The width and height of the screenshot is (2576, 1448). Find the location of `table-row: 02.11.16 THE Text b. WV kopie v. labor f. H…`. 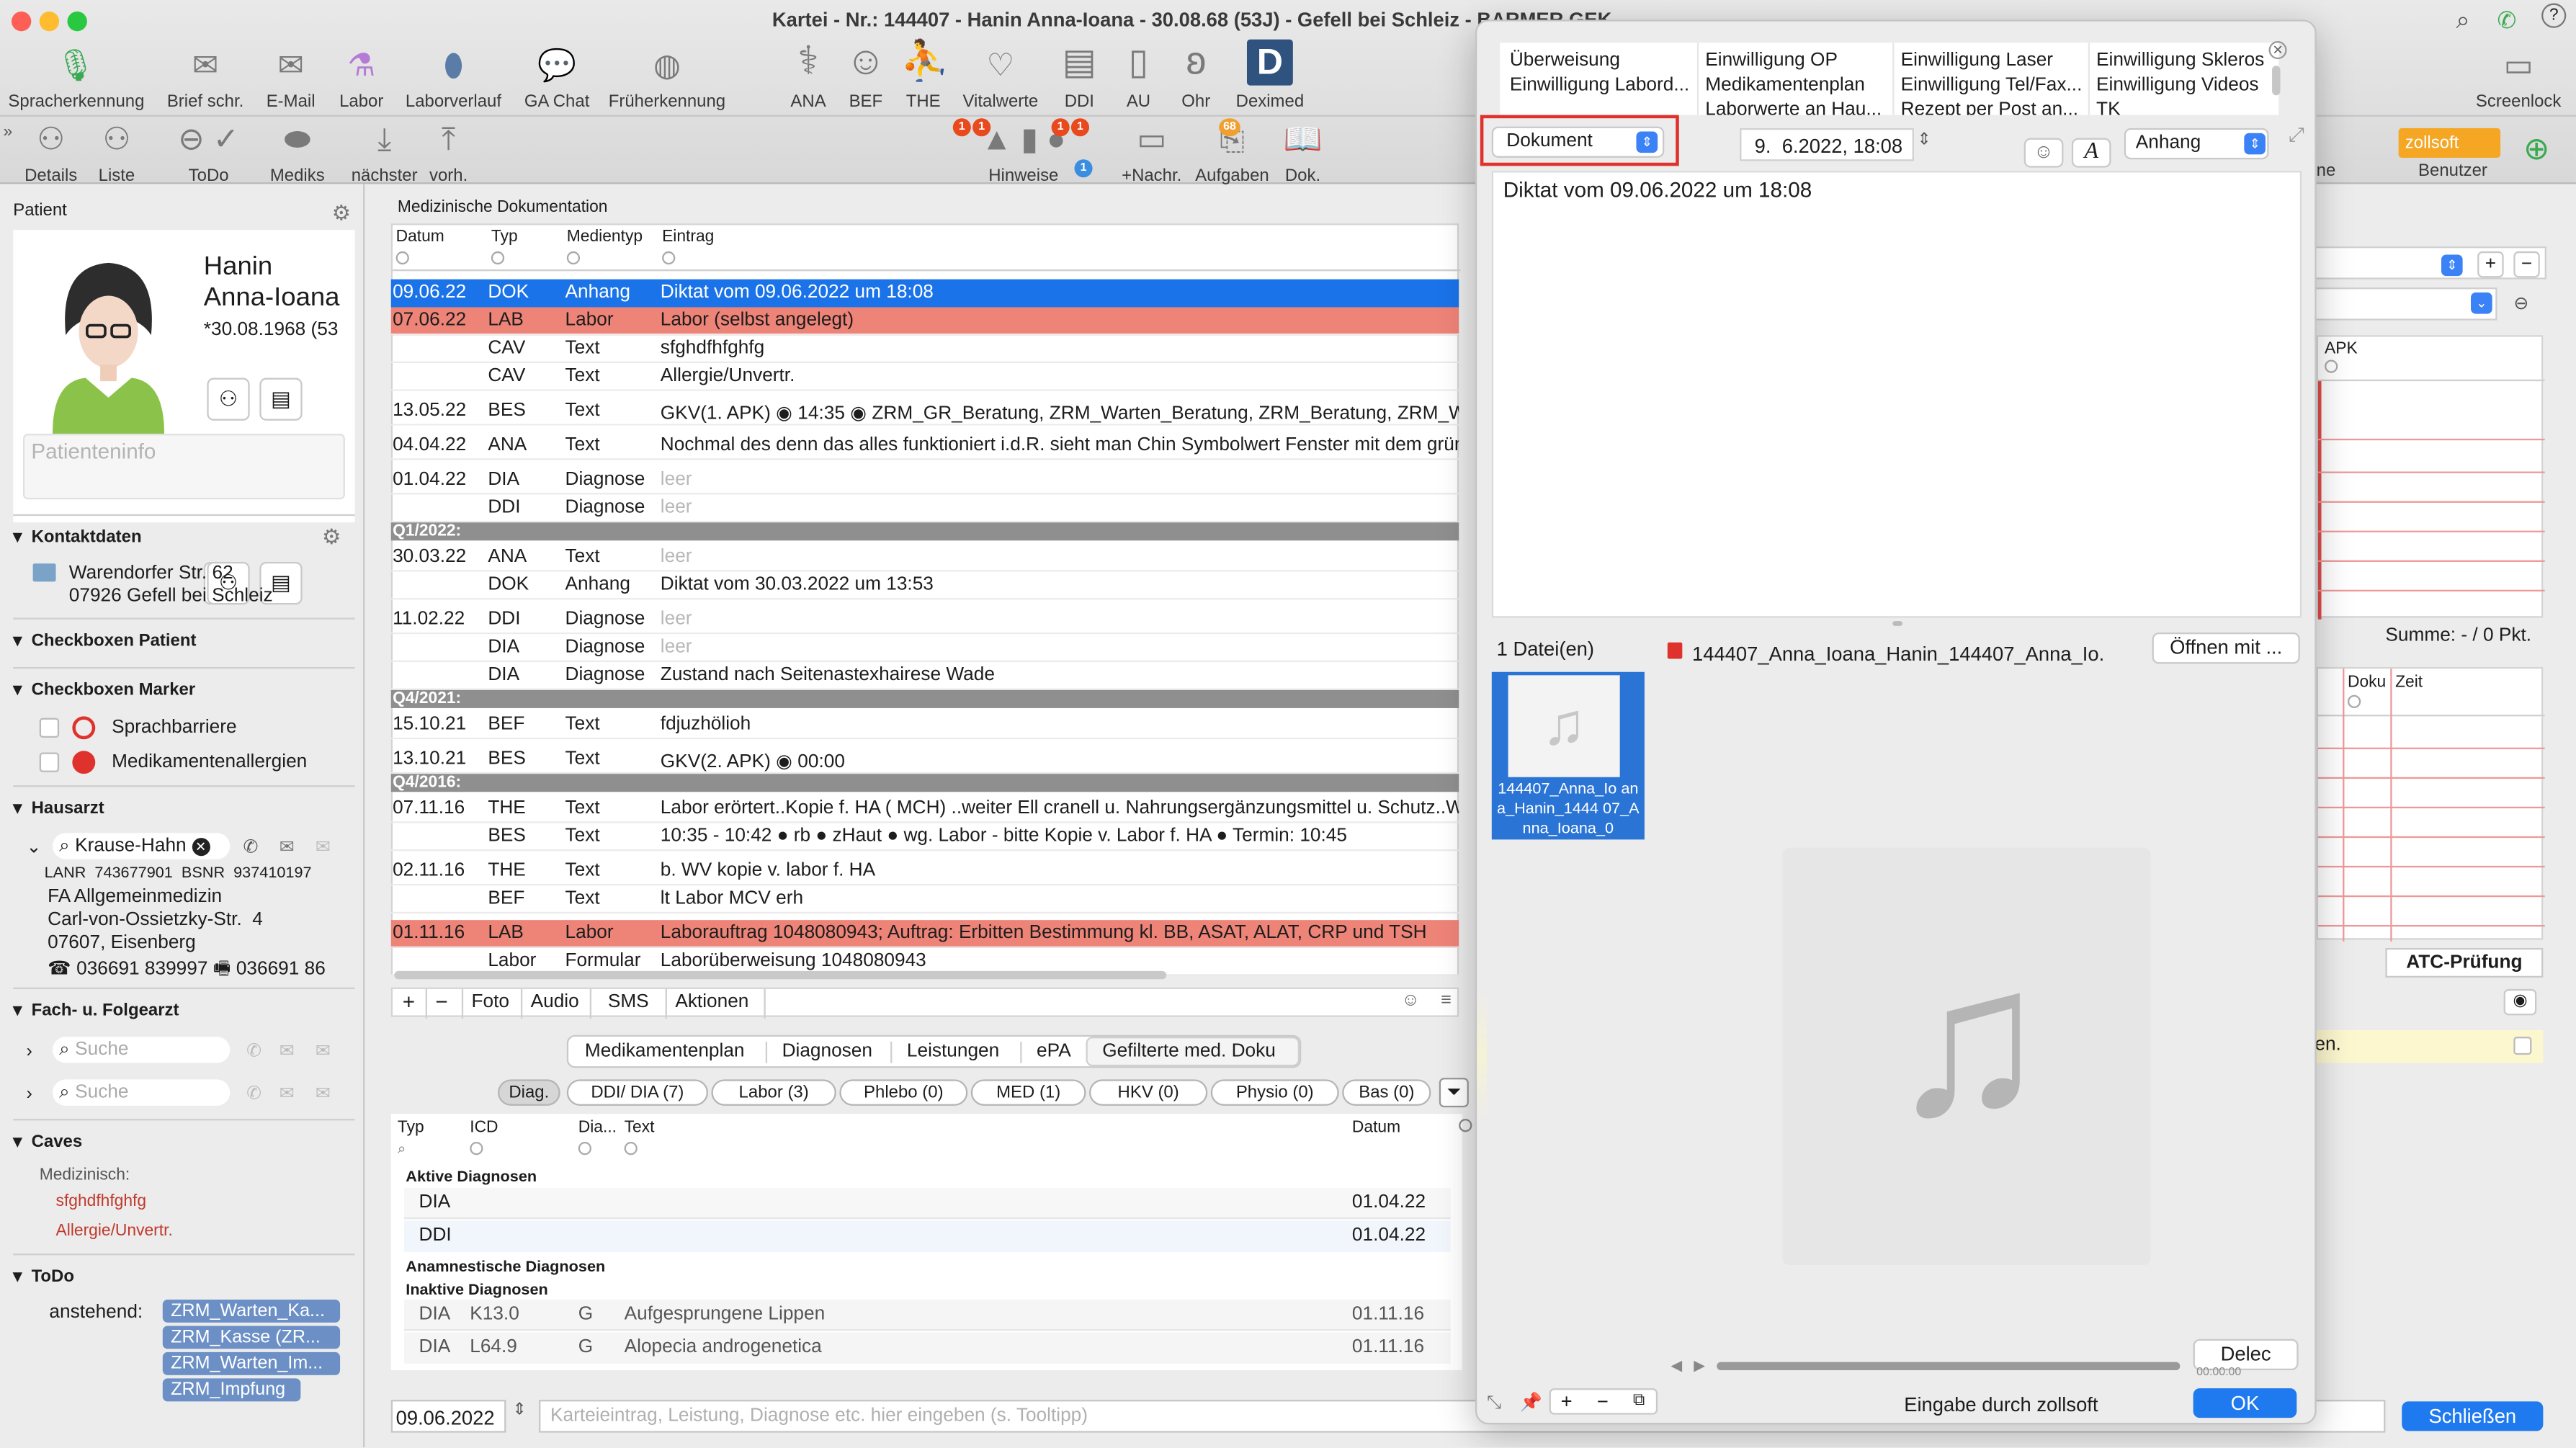

table-row: 02.11.16 THE Text b. WV kopie v. labor f. H… is located at coordinates (925, 871).